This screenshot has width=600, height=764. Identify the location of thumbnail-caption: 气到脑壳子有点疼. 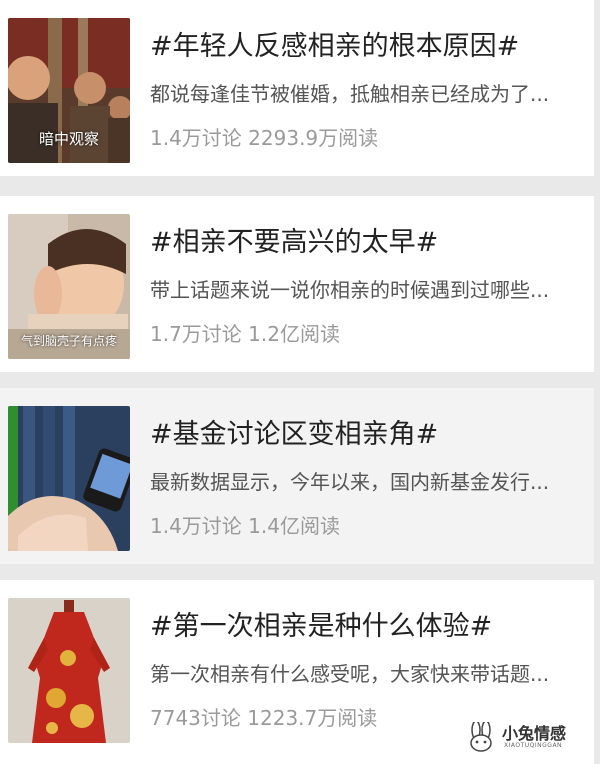
(68, 341).